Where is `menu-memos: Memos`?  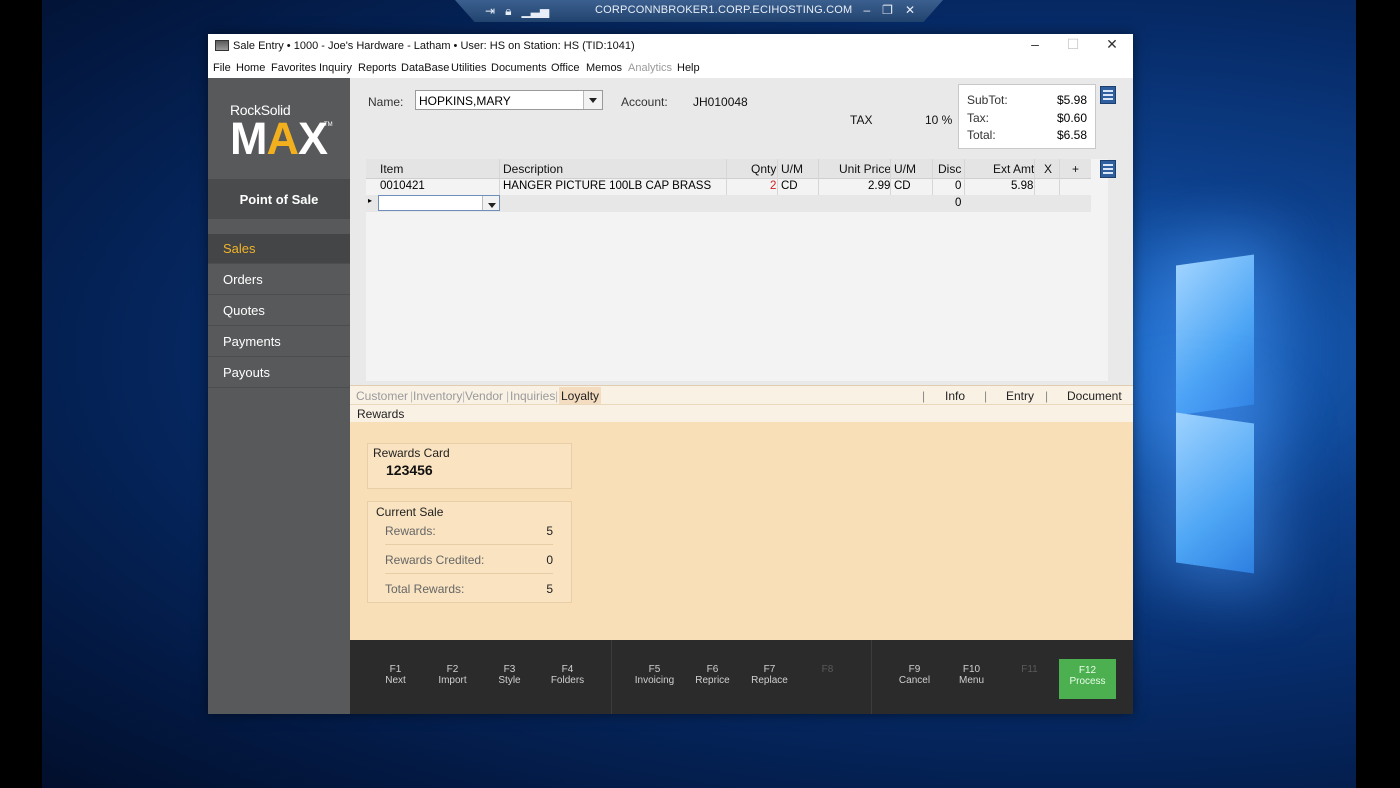
menu-memos: Memos is located at coordinates (604, 68).